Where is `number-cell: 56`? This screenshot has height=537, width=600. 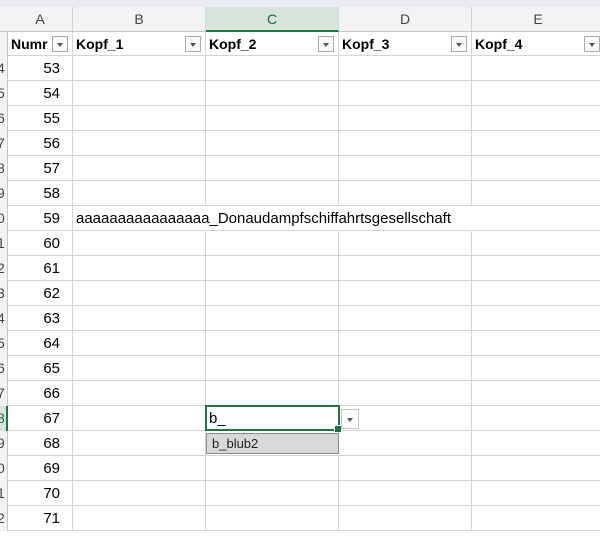 number-cell: 56 is located at coordinates (40, 143).